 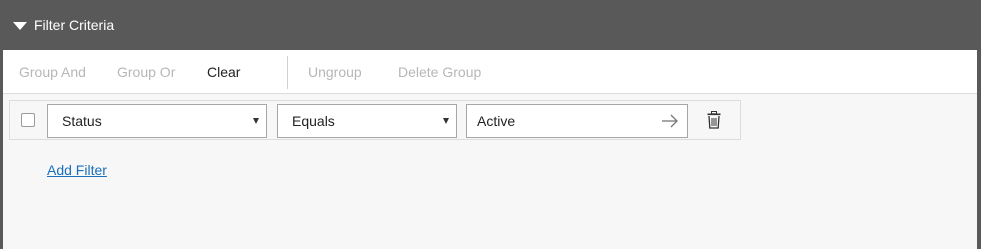 I want to click on panel-title: Filter Criteria, so click(x=74, y=25).